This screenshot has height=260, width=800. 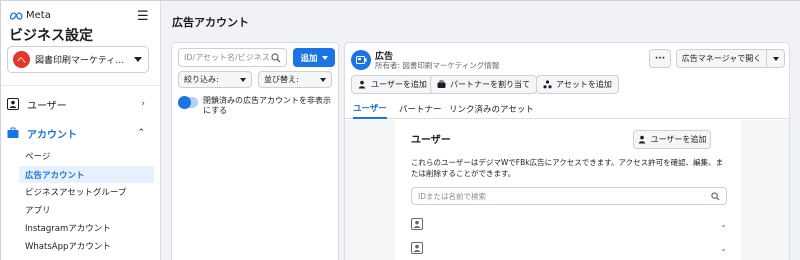 I want to click on tab-partners: パートナー, so click(x=420, y=109).